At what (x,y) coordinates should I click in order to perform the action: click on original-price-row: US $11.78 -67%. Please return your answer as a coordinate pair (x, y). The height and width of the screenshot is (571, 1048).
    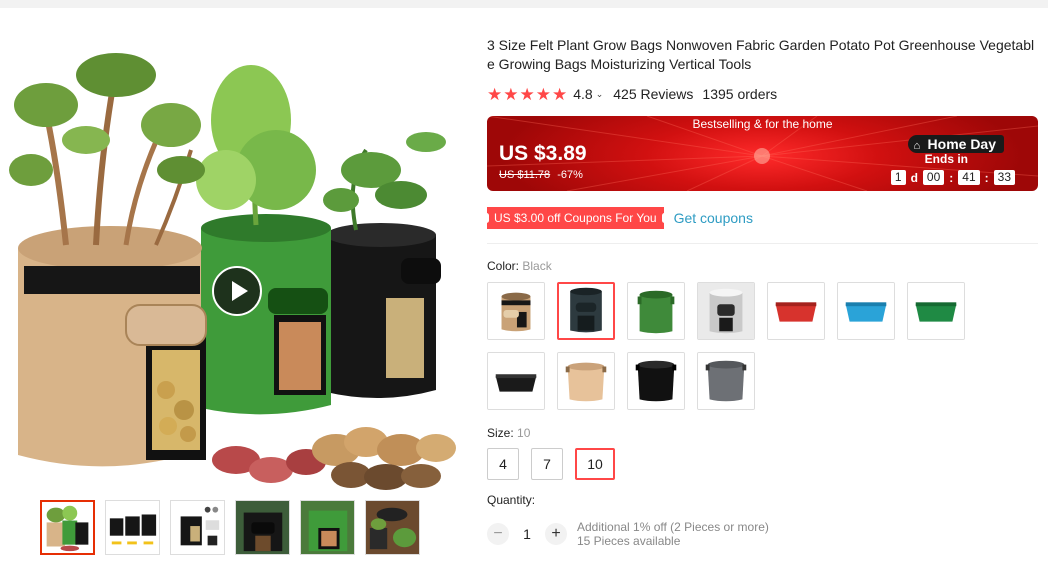
    Looking at the image, I should click on (541, 175).